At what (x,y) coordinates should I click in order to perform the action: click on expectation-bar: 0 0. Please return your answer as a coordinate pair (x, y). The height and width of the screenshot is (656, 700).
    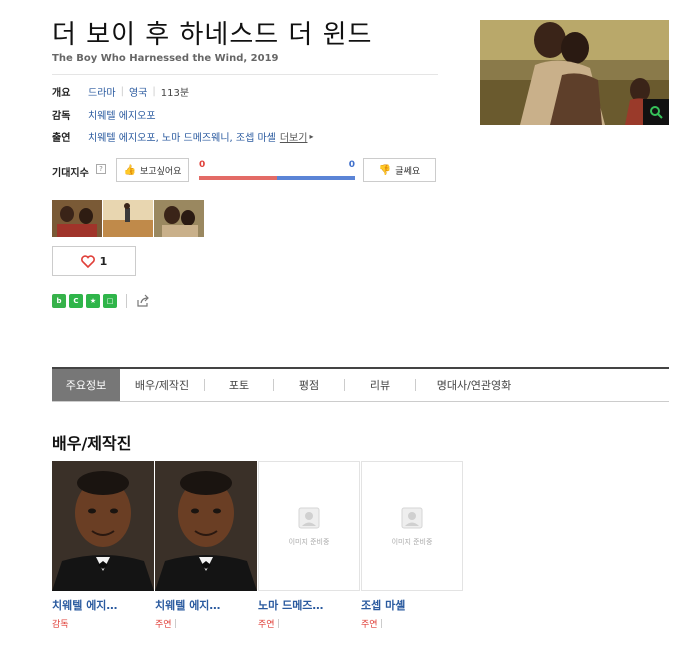
    Looking at the image, I should click on (277, 171).